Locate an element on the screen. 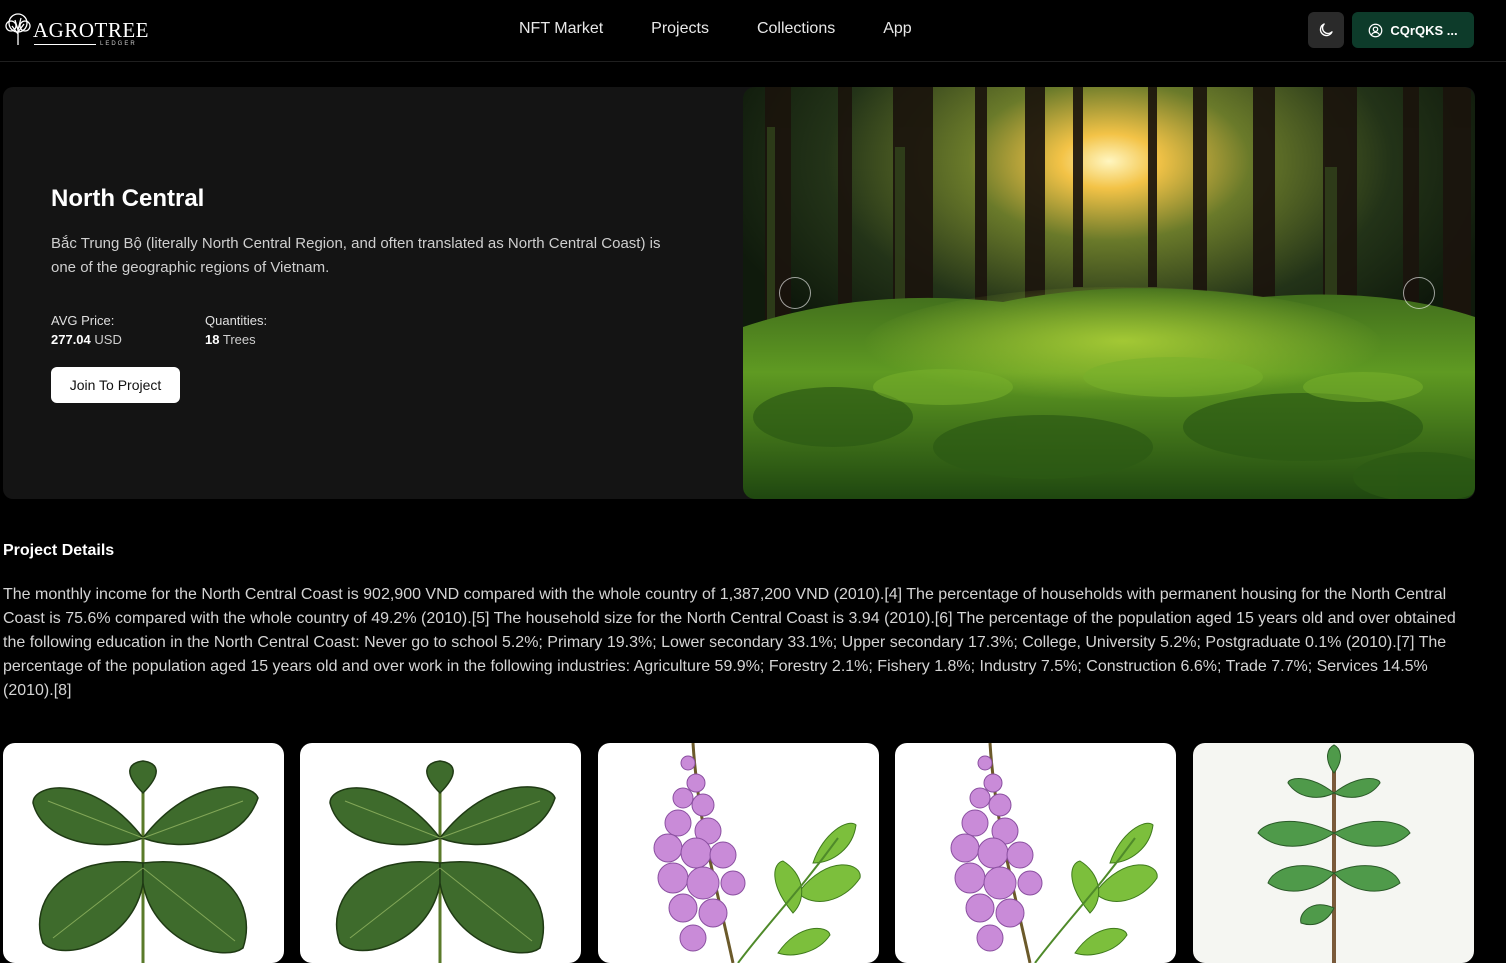 The image size is (1506, 963). sapling-image is located at coordinates (1334, 853).